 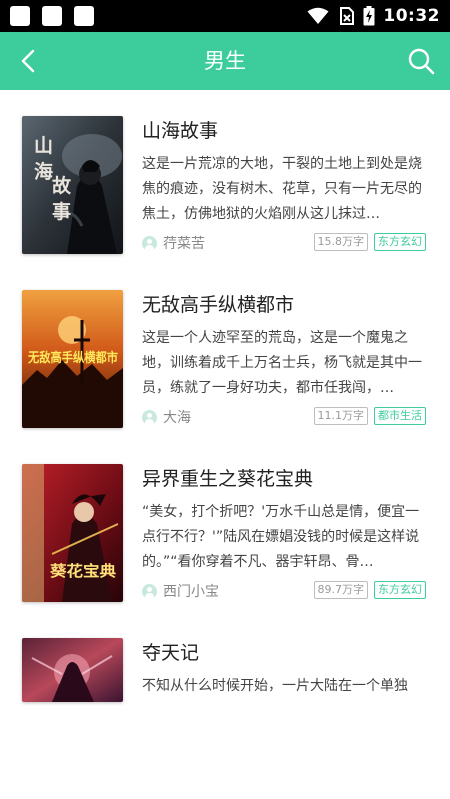 I want to click on page-title: 男生, so click(x=225, y=61).